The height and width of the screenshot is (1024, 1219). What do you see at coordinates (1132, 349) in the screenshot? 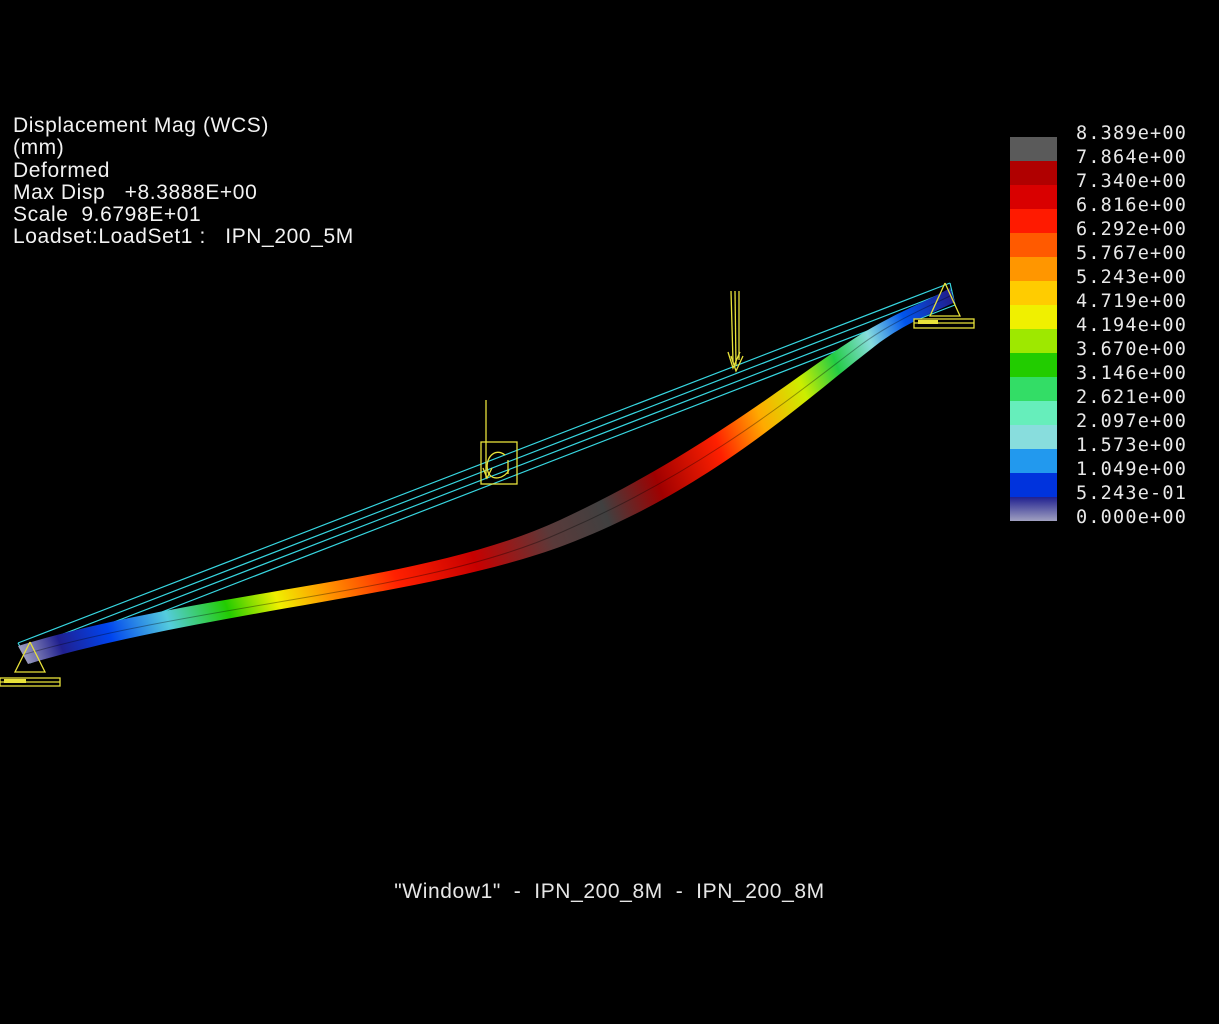
I see `legend-value-label: 3.670e+00` at bounding box center [1132, 349].